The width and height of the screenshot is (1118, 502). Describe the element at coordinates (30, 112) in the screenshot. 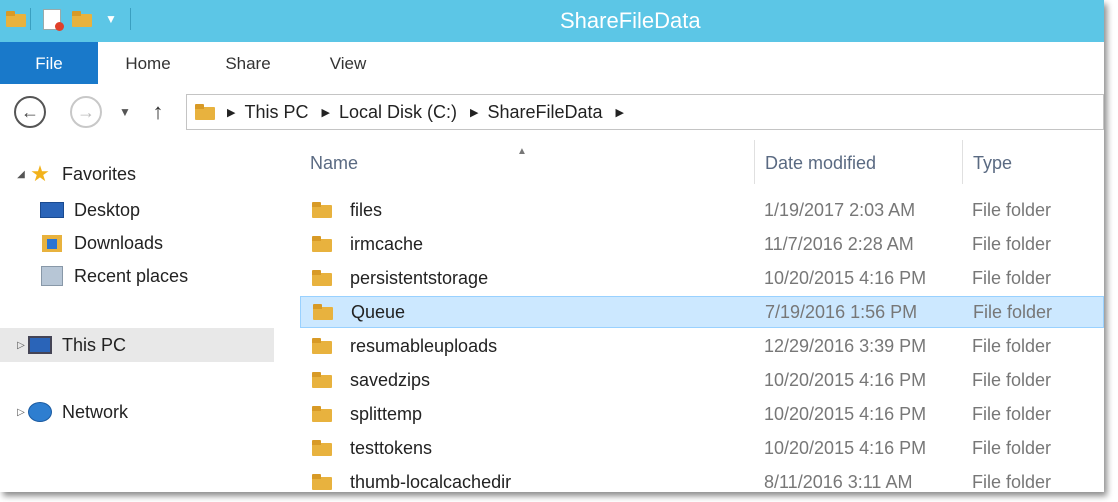

I see `back-arrow-icon: ←` at that location.